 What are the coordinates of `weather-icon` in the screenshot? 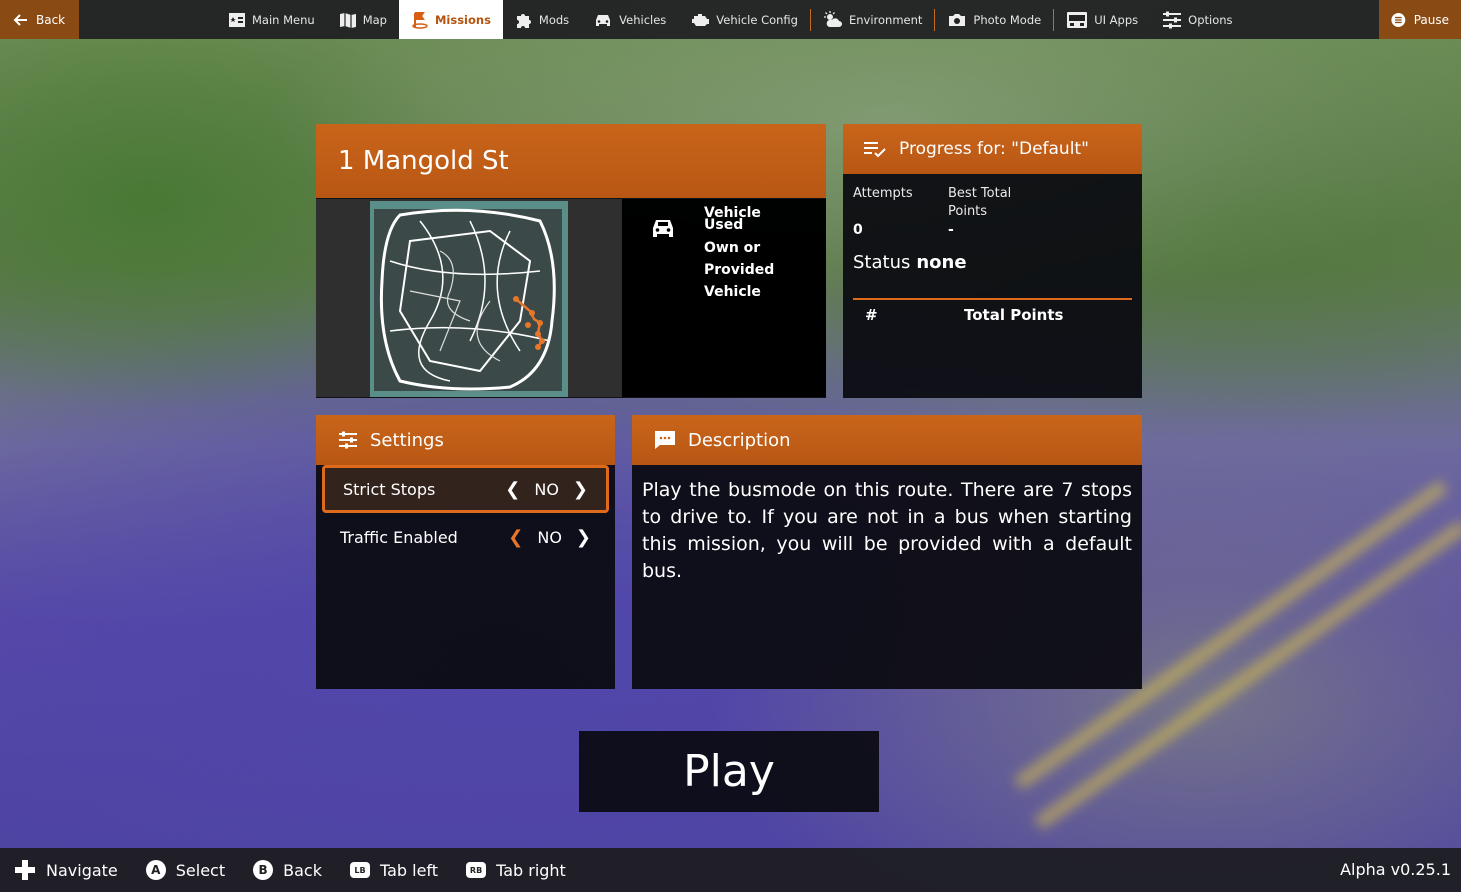 It's located at (832, 18).